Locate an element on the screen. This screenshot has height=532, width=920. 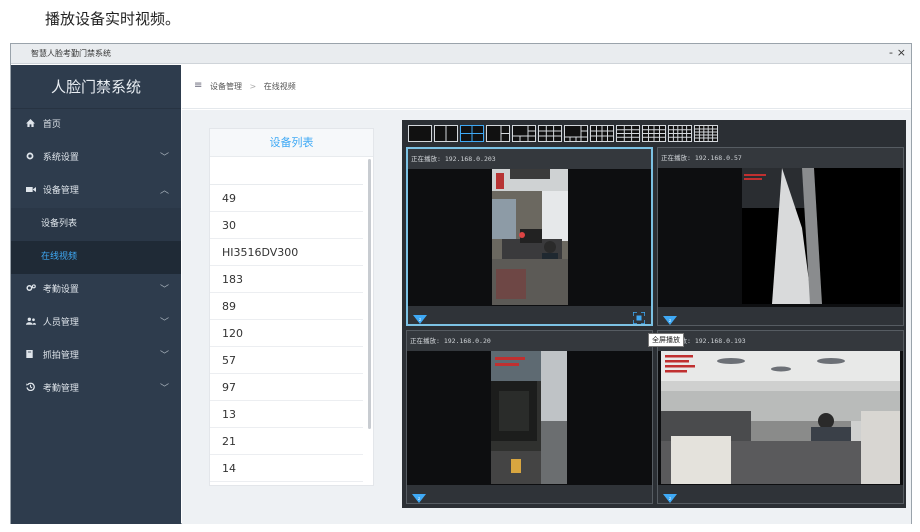
users-icon is located at coordinates (33, 323).